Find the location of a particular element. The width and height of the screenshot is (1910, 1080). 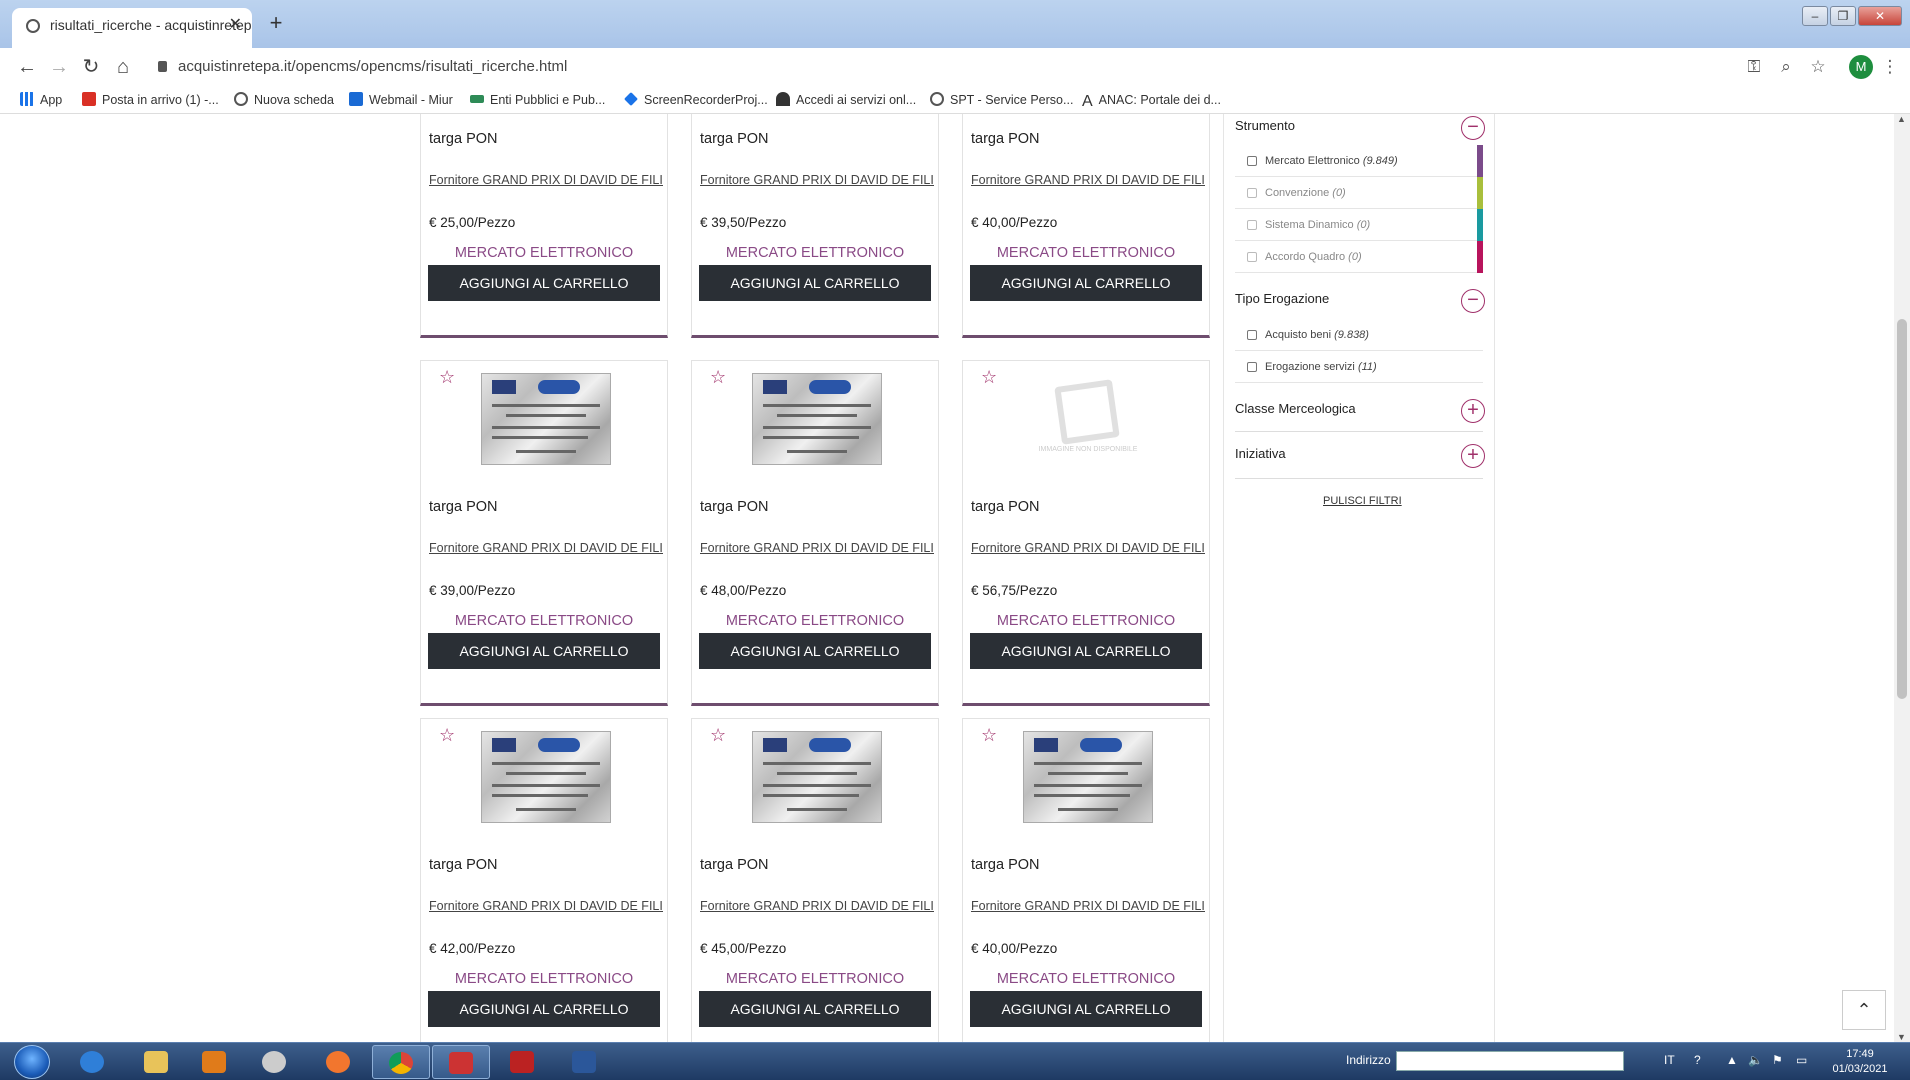

address-toolbar-input is located at coordinates (1510, 1061).